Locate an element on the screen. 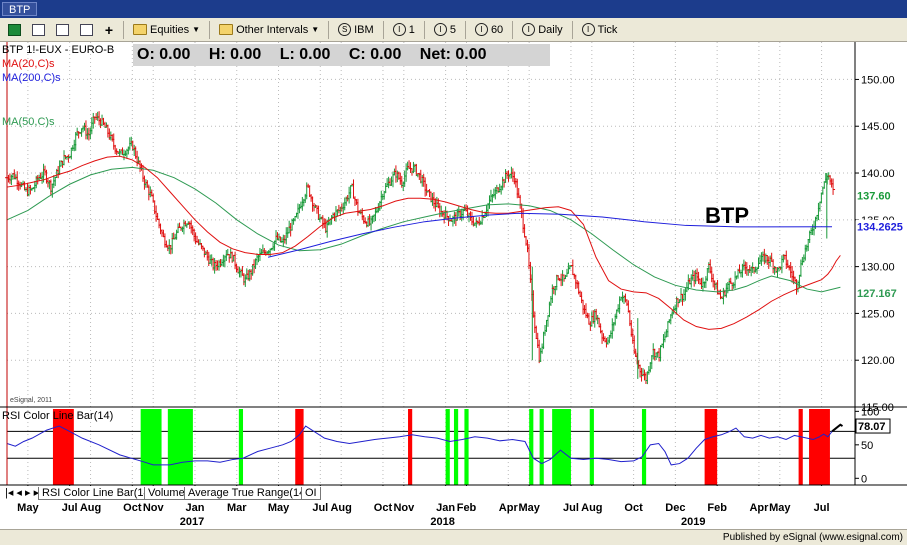  add-button: + is located at coordinates (109, 30).